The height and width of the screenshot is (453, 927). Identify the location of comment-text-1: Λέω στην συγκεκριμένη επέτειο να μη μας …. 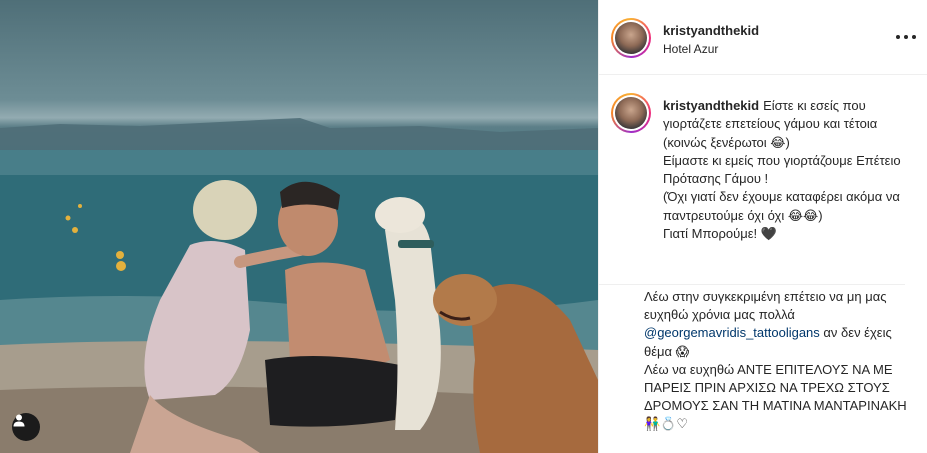
(765, 306).